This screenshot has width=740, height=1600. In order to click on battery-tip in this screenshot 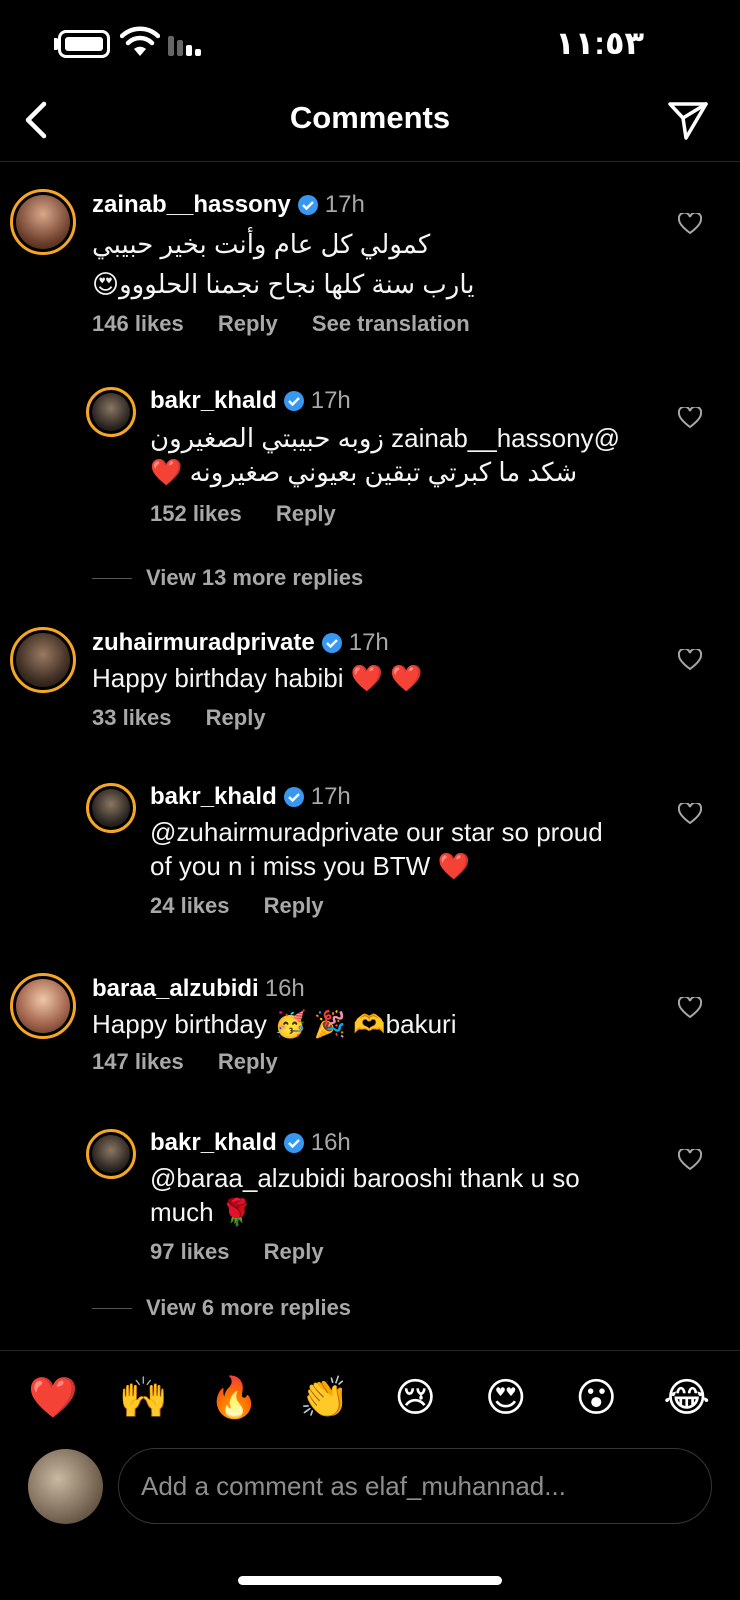, I will do `click(56, 44)`.